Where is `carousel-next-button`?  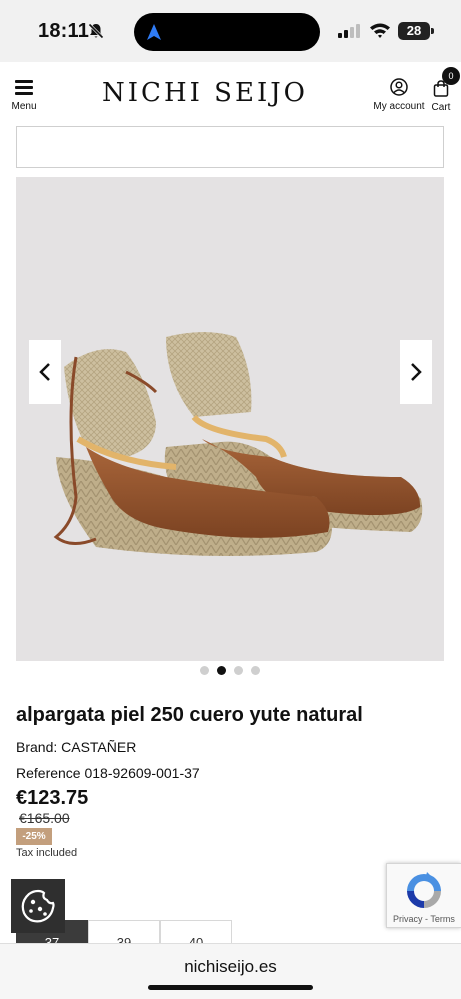 carousel-next-button is located at coordinates (416, 372).